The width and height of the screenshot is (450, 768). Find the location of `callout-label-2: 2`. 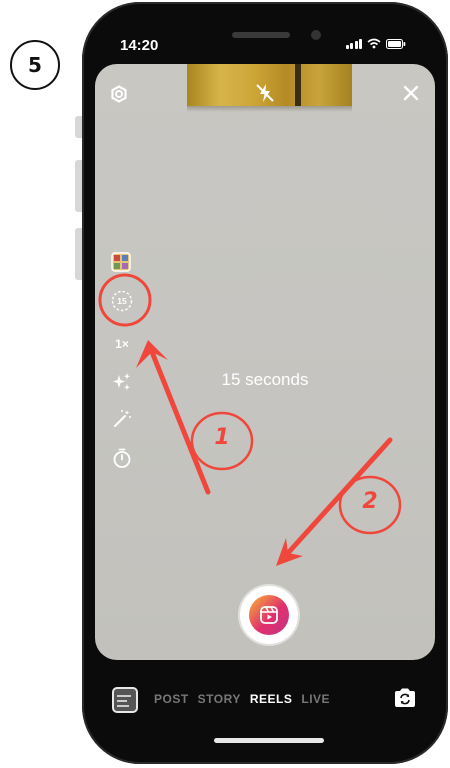

callout-label-2: 2 is located at coordinates (370, 501).